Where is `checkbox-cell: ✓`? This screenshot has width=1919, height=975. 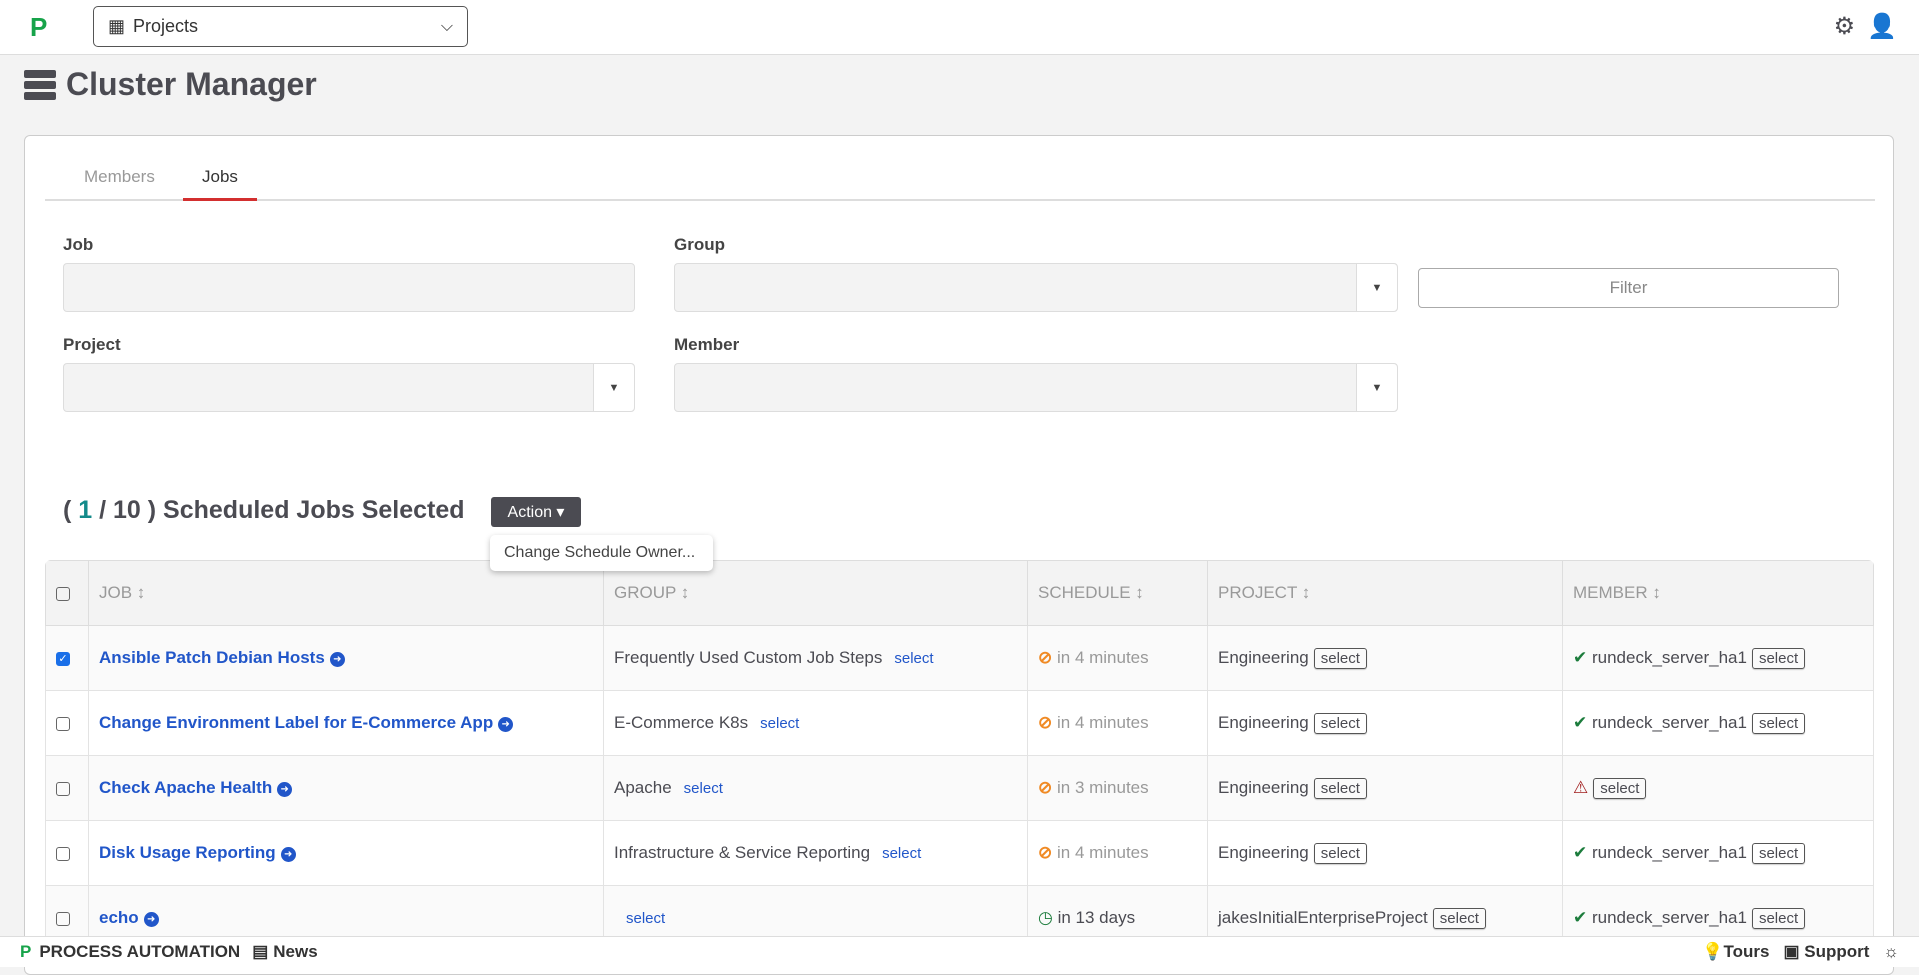 checkbox-cell: ✓ is located at coordinates (67, 658).